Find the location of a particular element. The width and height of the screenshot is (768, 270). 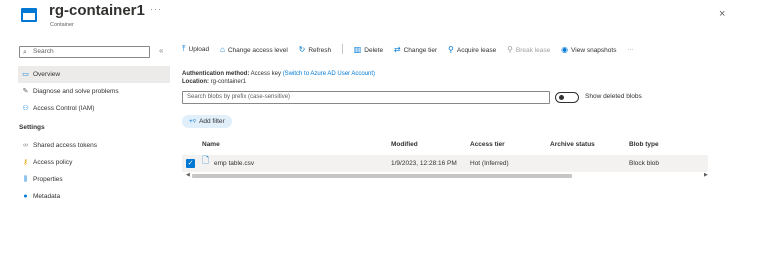

sidebar-item-iam: ⚇ Access Control (IAM) is located at coordinates (94, 108).